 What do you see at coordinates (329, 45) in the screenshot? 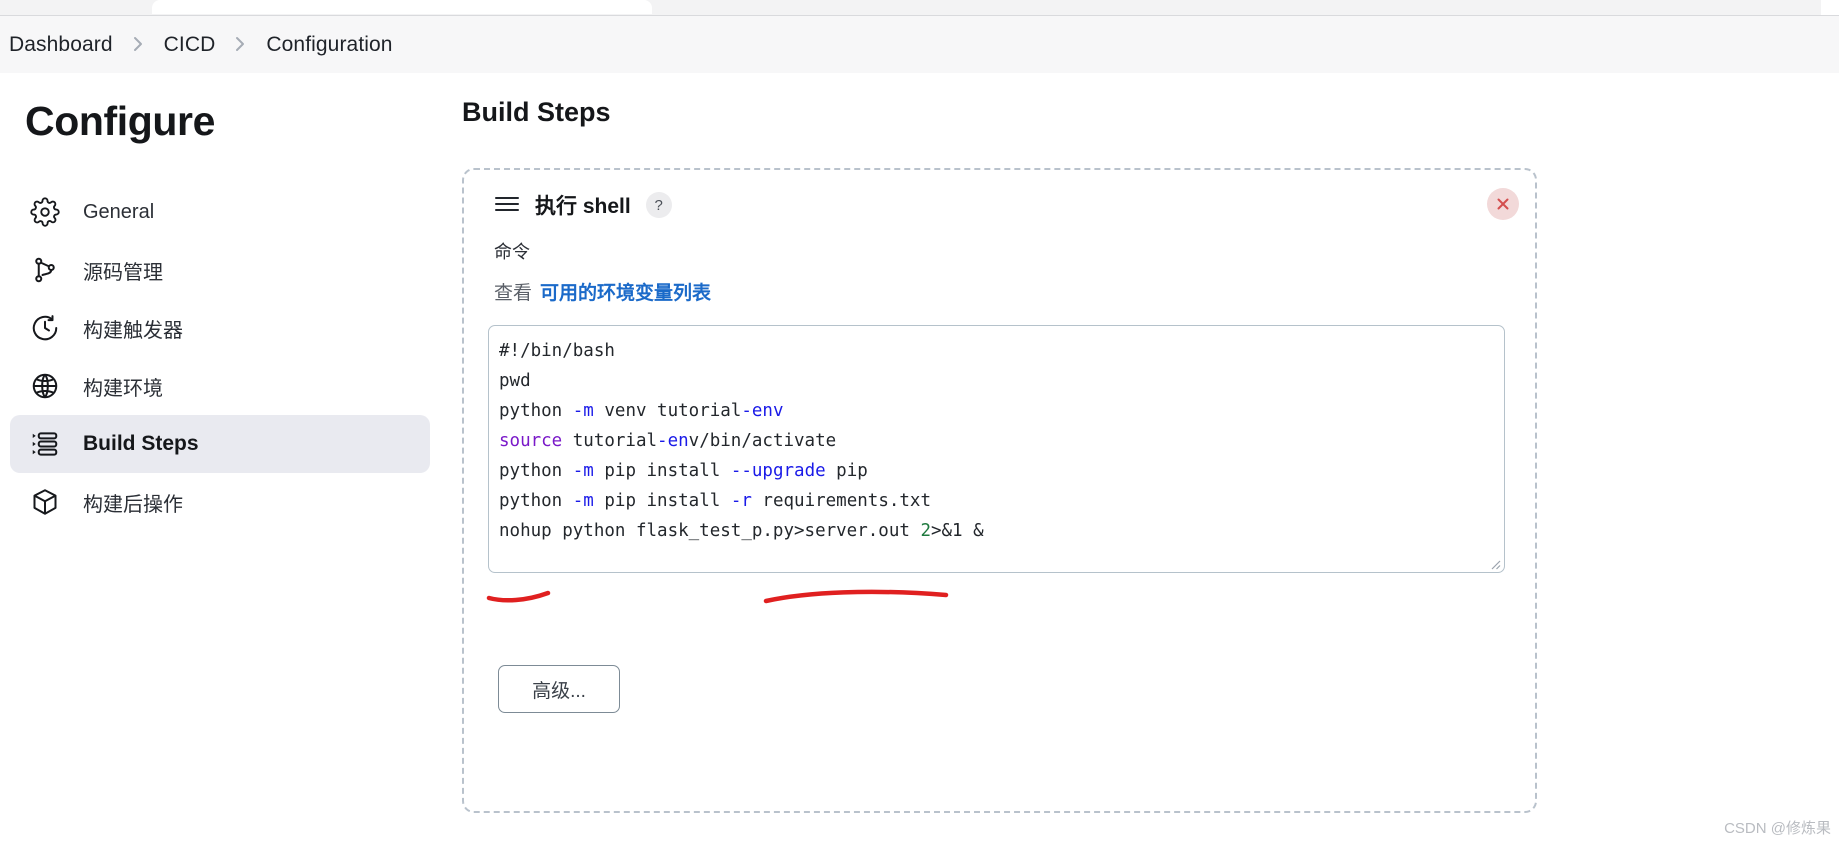
I see `breadcrumb-item-configuration: Configuration` at bounding box center [329, 45].